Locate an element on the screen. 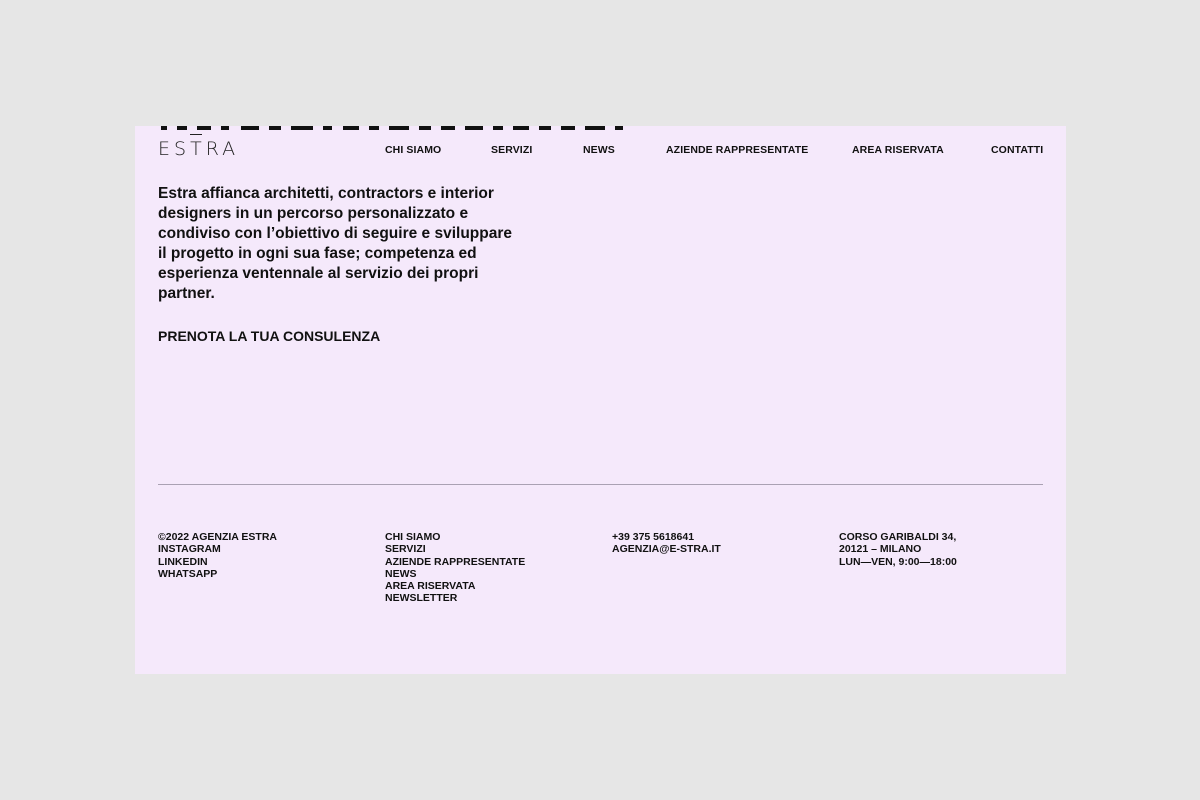 This screenshot has height=800, width=1200. footer-link-chi-siamo: CHI SIAMO is located at coordinates (455, 537).